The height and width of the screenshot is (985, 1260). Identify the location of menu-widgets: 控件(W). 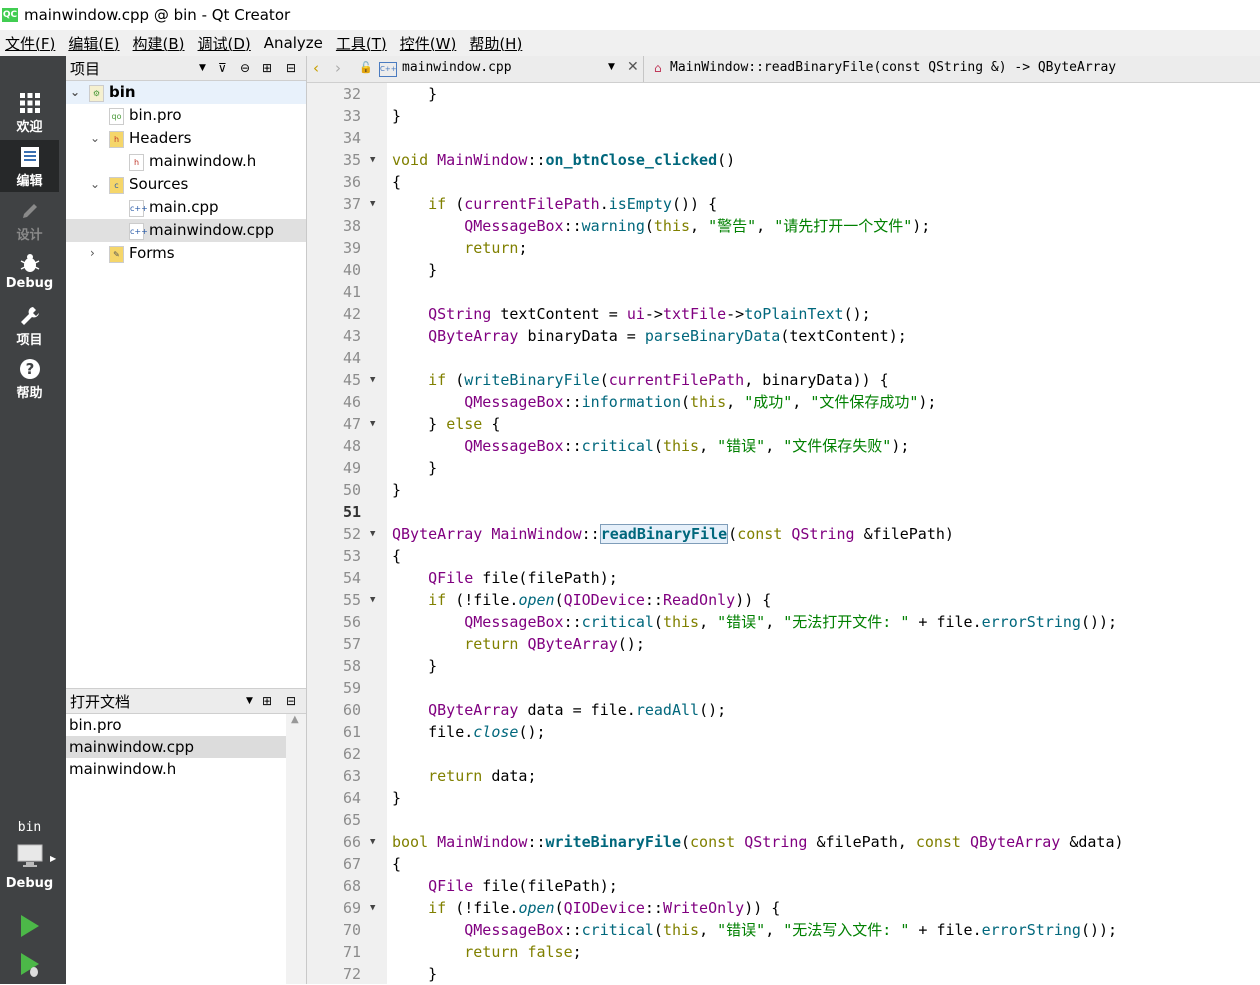
(430, 43).